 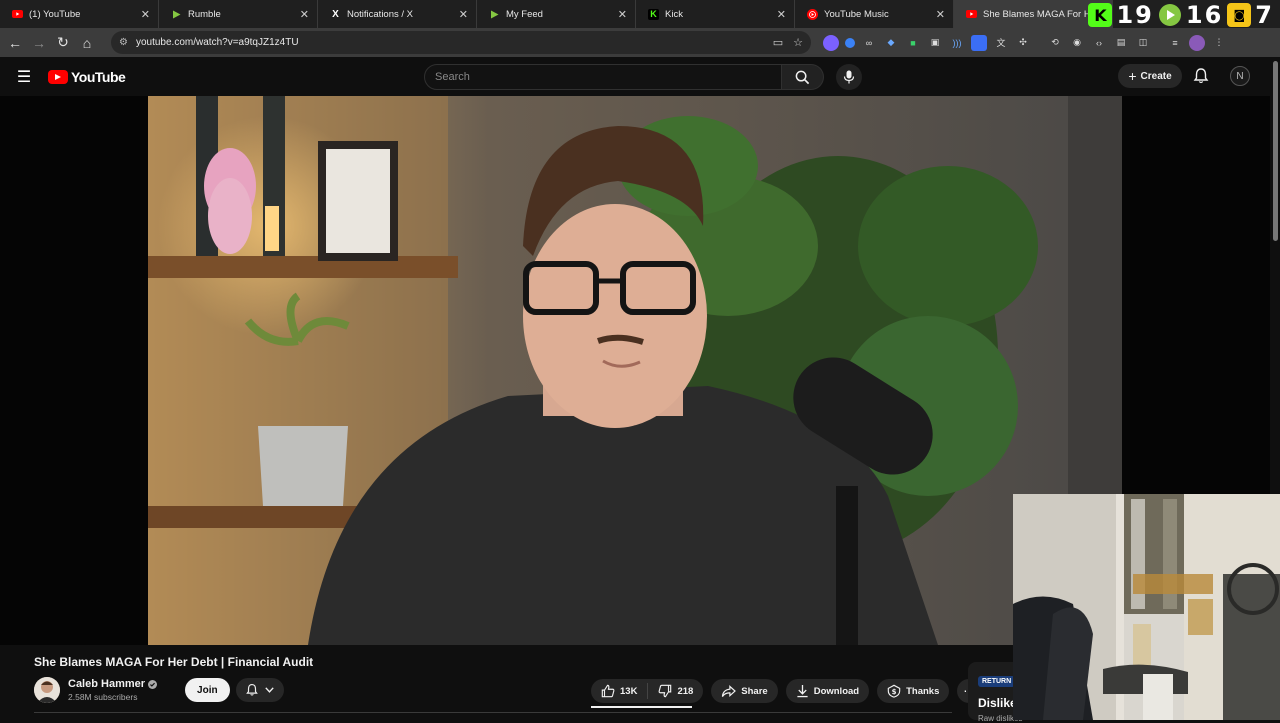 I want to click on subscriber-count: 2.58M subscribers, so click(x=103, y=697).